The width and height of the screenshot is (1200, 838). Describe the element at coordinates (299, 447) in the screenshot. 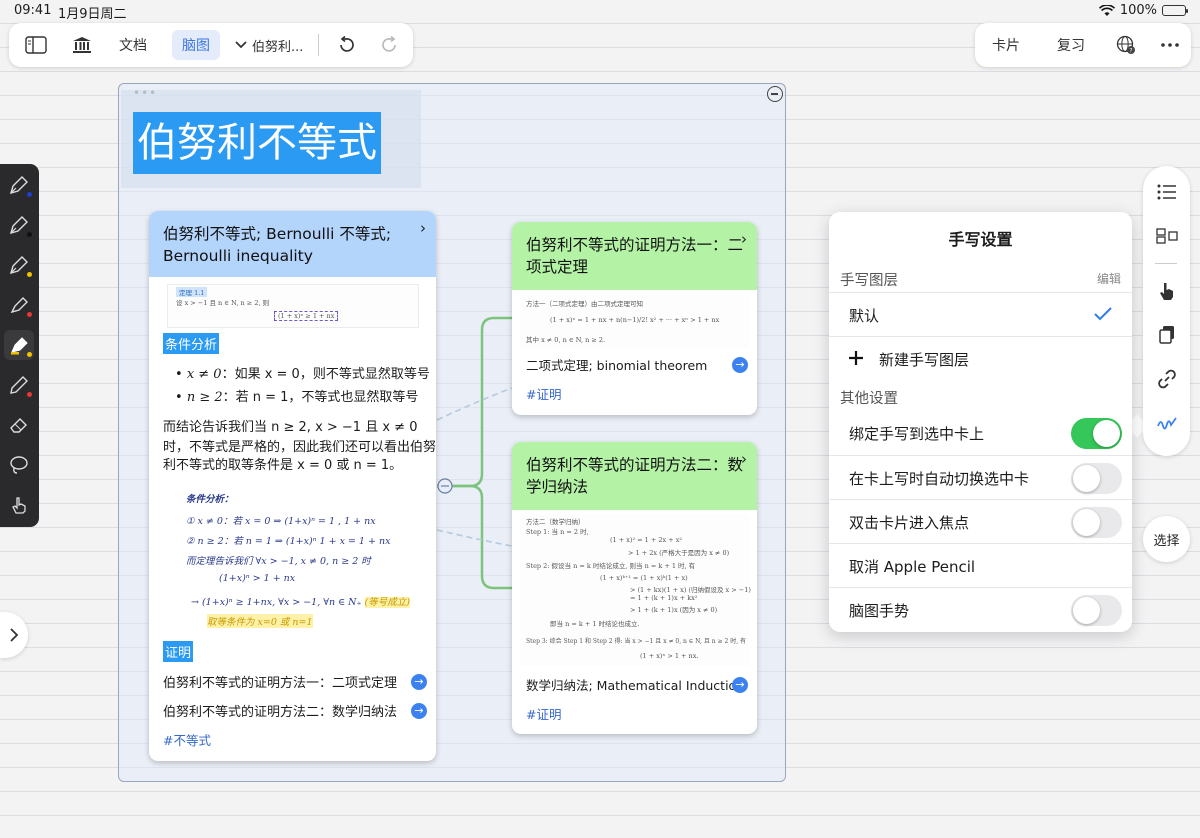

I see `paragraph-line-2: 时，不等式是严格的，因此我们还可以看出伯努` at that location.